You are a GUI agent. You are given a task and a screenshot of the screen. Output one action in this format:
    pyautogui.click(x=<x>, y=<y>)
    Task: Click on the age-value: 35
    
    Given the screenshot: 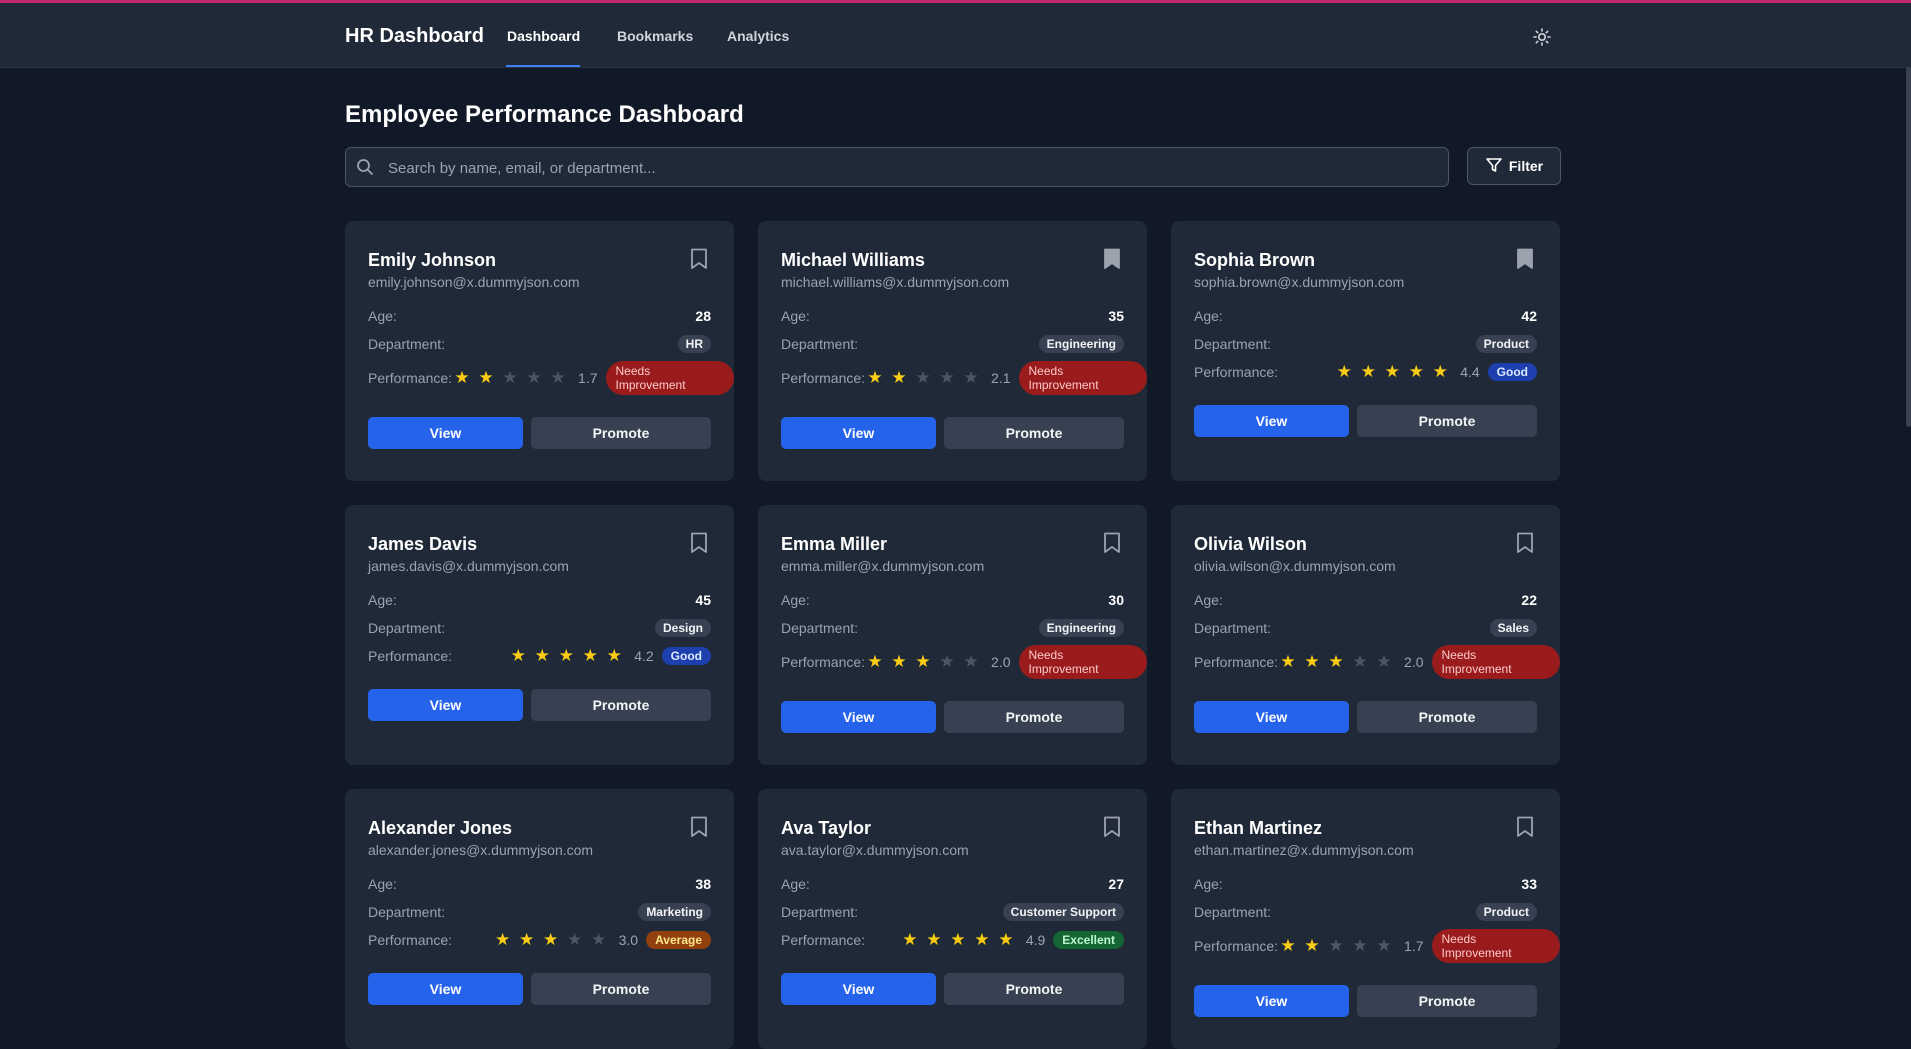 What is the action you would take?
    pyautogui.click(x=1116, y=316)
    